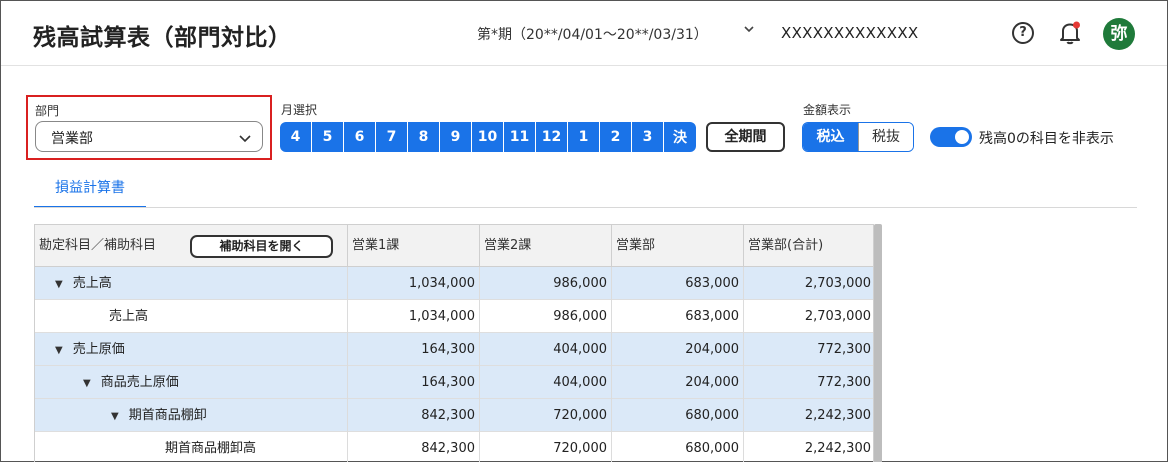 The image size is (1168, 462). Describe the element at coordinates (456, 137) in the screenshot. I see `month-button-9: 9` at that location.